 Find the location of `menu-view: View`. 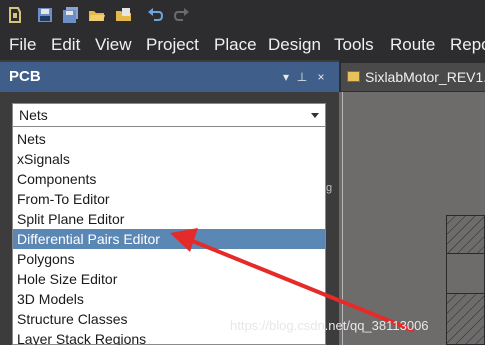

menu-view: View is located at coordinates (113, 45).